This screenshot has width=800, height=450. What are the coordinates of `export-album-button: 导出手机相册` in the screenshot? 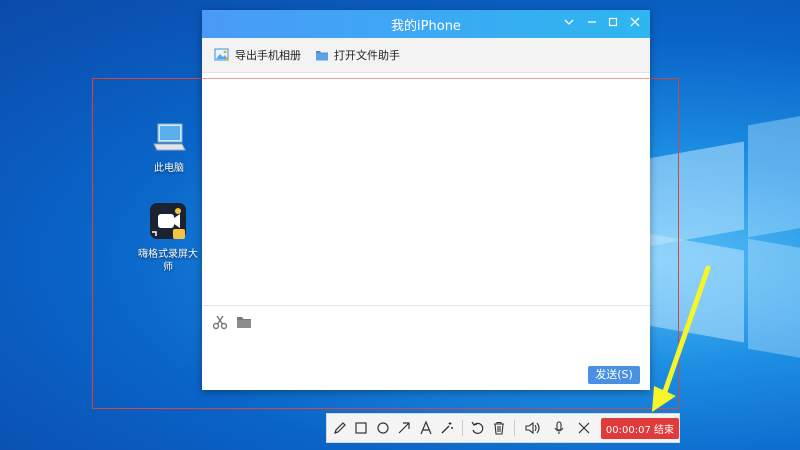 It's located at (257, 55).